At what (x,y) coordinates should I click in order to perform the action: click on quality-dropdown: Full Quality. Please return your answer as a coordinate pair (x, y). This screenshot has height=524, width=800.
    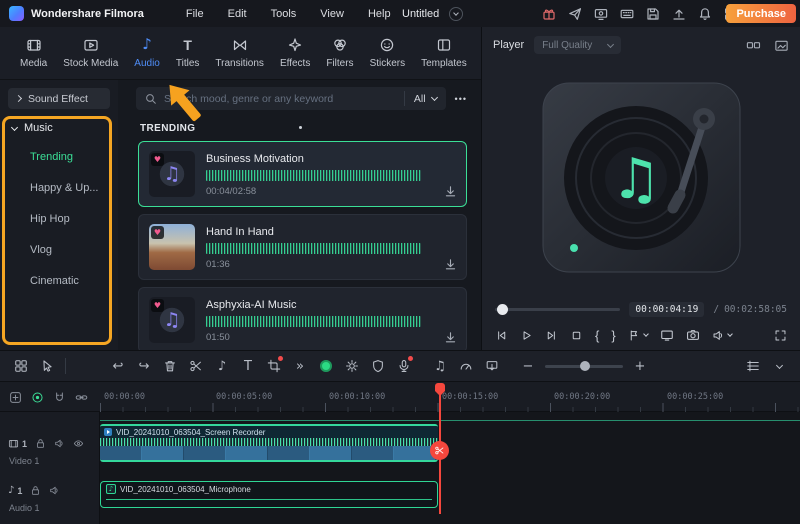
    Looking at the image, I should click on (578, 45).